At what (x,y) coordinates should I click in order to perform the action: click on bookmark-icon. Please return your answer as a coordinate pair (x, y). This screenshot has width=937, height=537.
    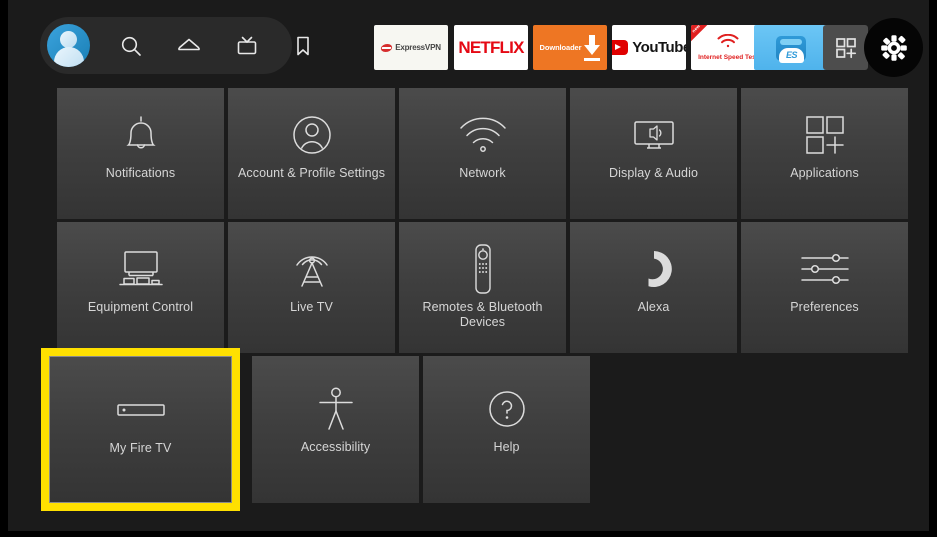
    Looking at the image, I should click on (302, 45).